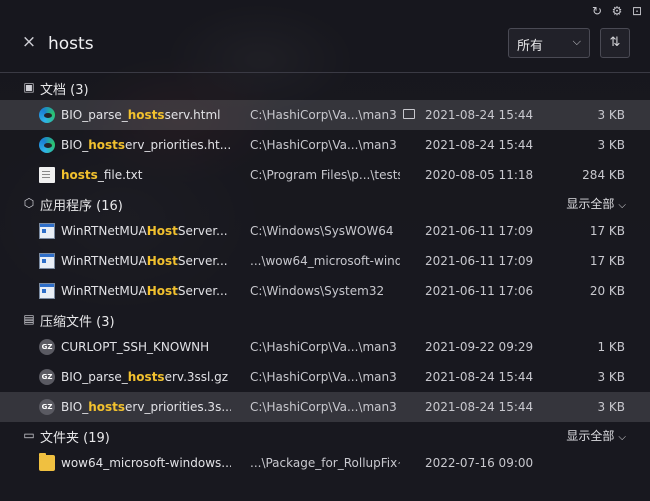 This screenshot has height=501, width=650. Describe the element at coordinates (325, 203) in the screenshot. I see `group-header: ⬡ 应用程序 (16) 显示全部 ⌵` at that location.